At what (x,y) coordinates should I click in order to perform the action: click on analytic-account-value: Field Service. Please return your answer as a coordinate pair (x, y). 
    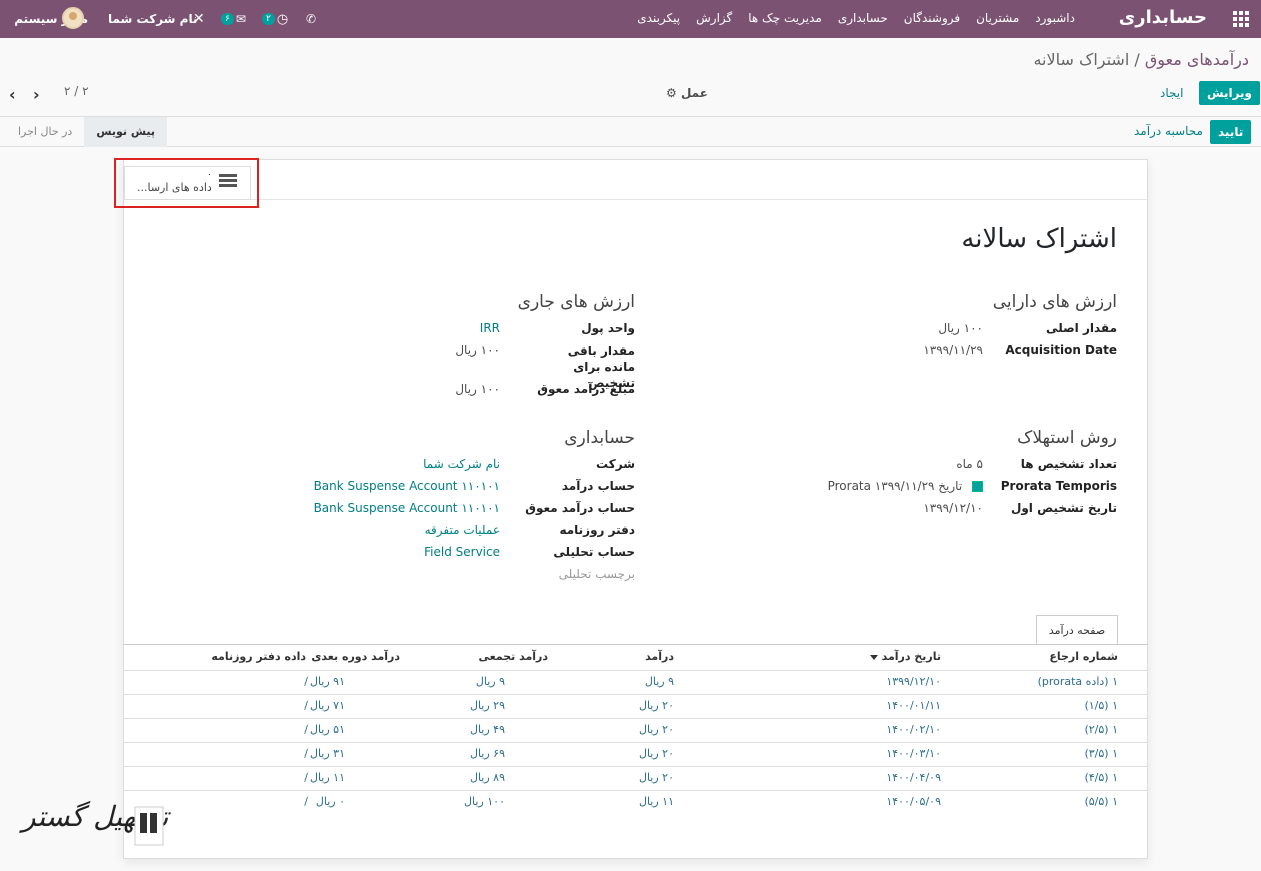
    Looking at the image, I should click on (462, 552).